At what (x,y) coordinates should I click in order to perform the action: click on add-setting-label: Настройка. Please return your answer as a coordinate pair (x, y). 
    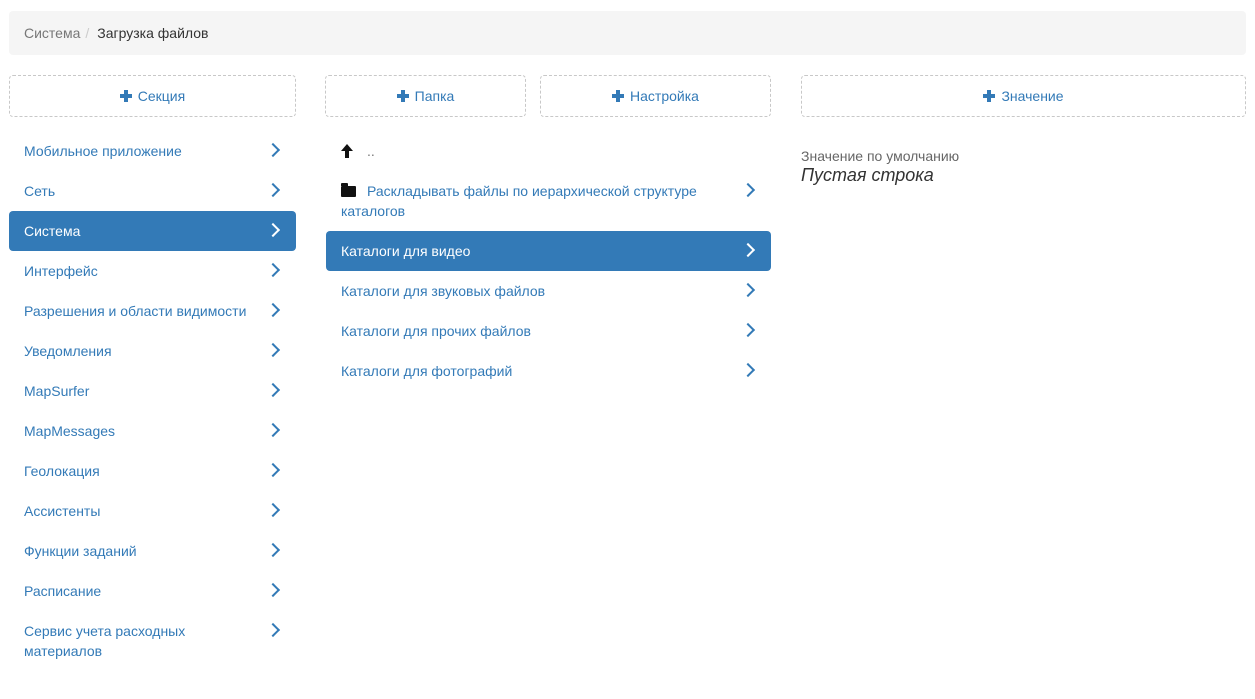
    Looking at the image, I should click on (664, 96).